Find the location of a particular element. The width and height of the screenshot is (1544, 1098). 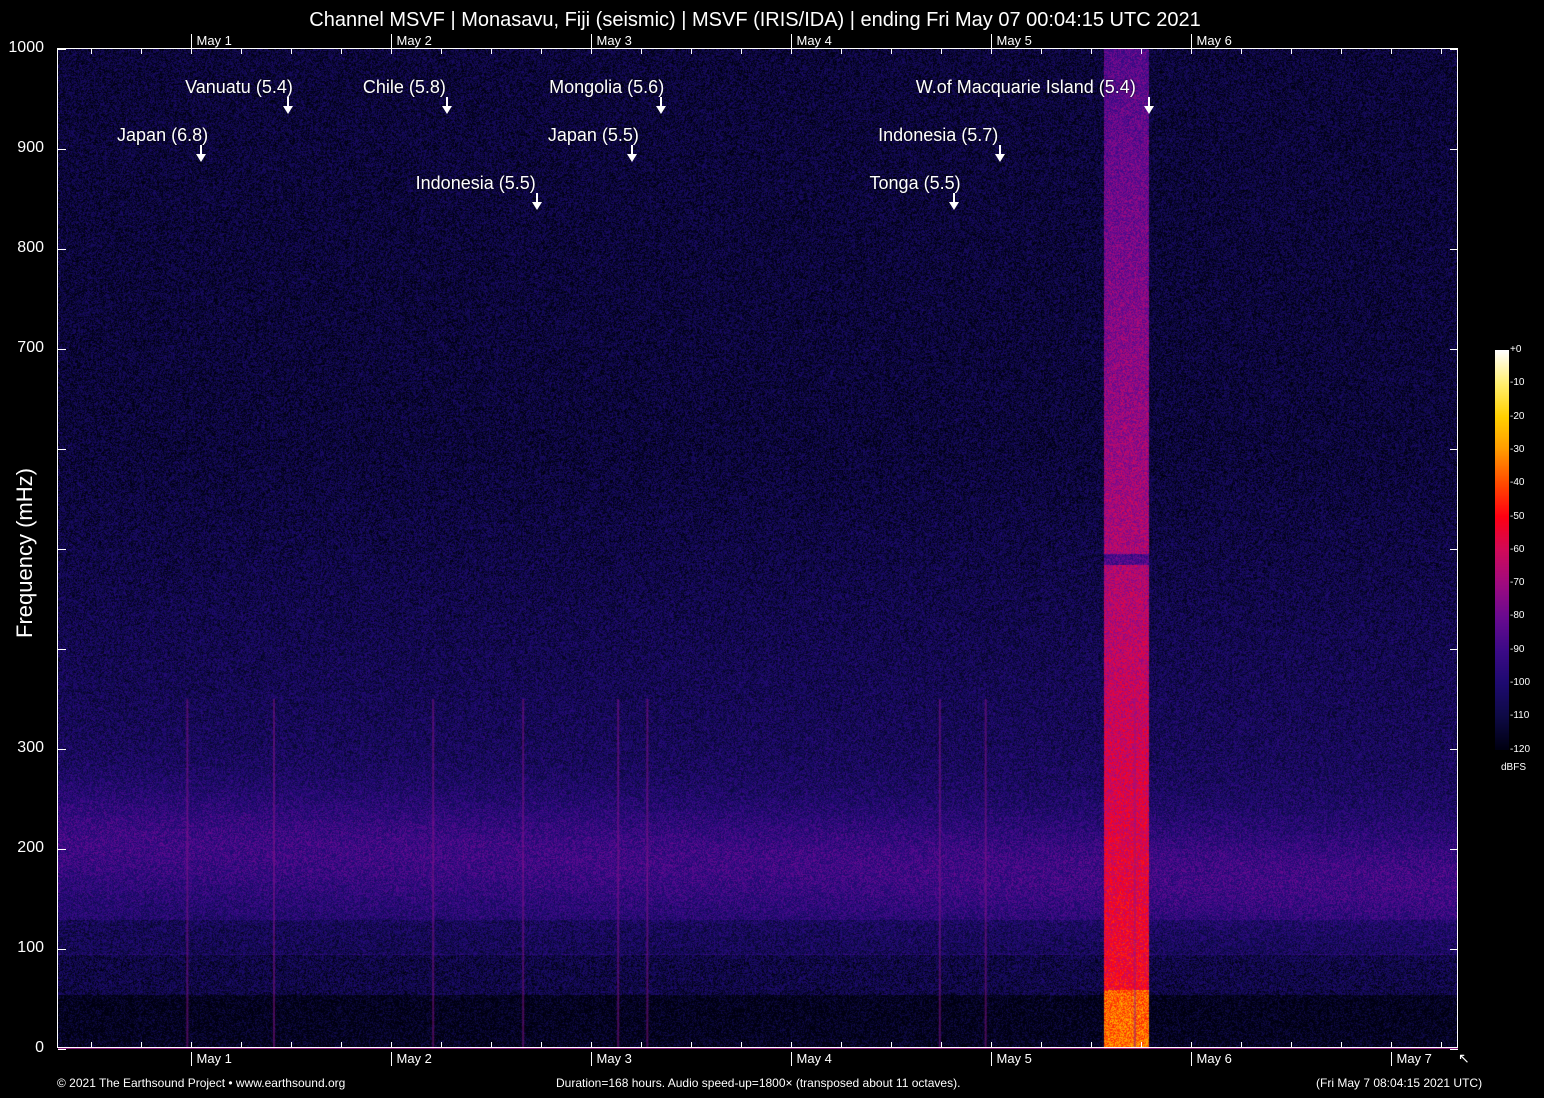

colorbar-tick-label: -10 is located at coordinates (1517, 383).